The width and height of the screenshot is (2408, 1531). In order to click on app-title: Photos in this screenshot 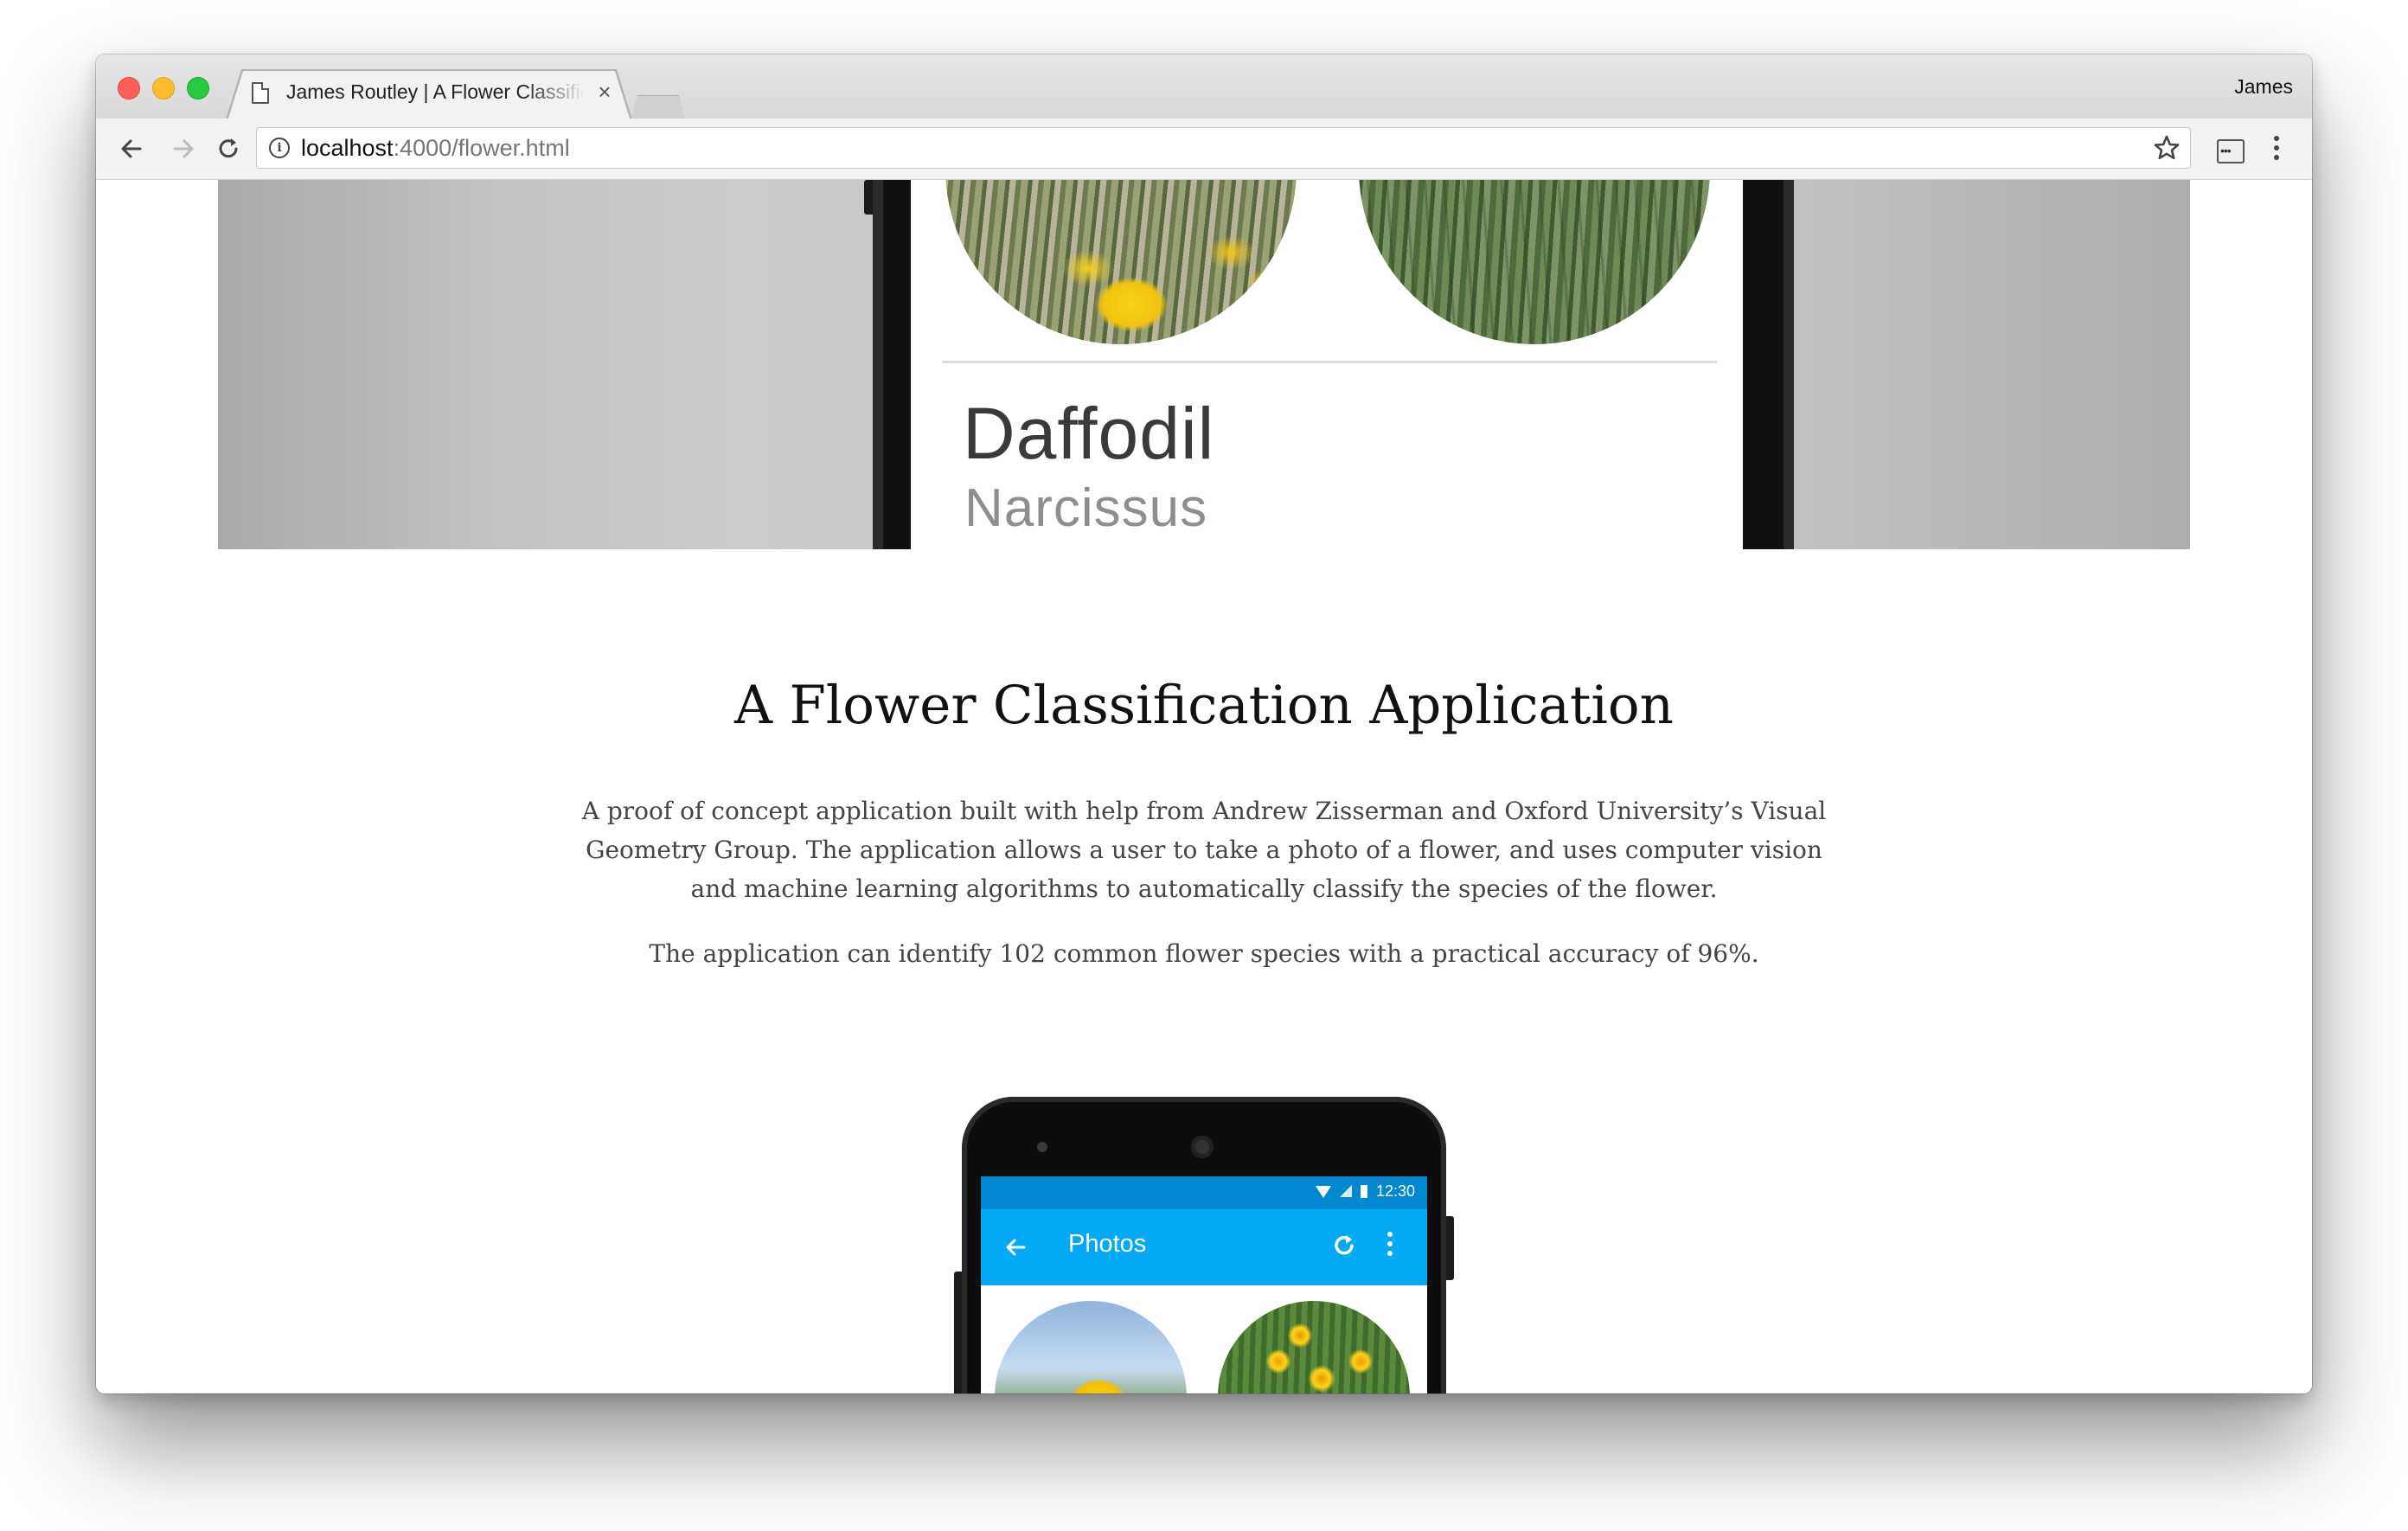, I will do `click(1107, 1244)`.